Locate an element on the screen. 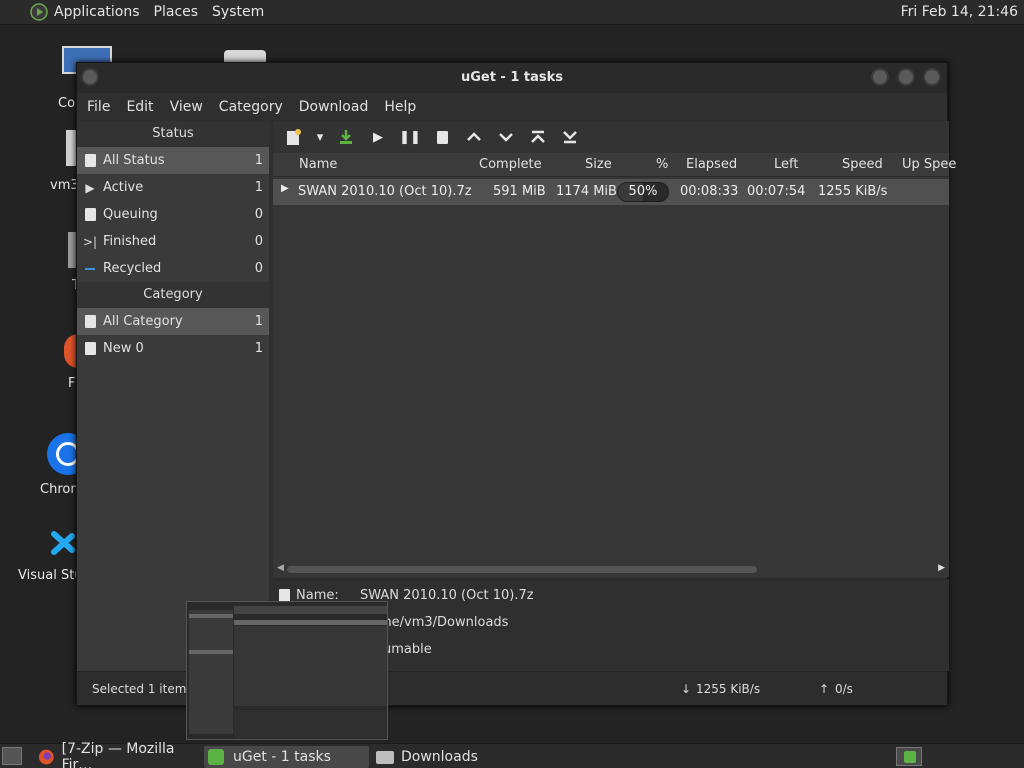 The image size is (1024, 768). sidebar-item-all-category: All Category 1 is located at coordinates (173, 321).